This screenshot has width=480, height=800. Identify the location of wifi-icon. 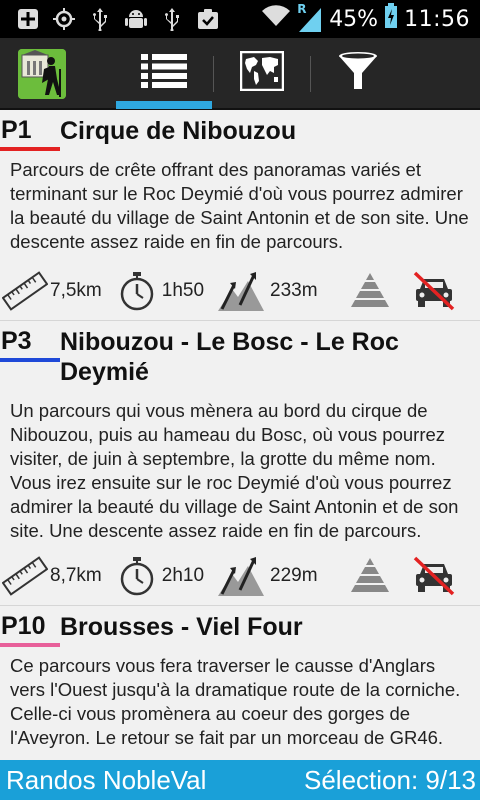
(276, 19).